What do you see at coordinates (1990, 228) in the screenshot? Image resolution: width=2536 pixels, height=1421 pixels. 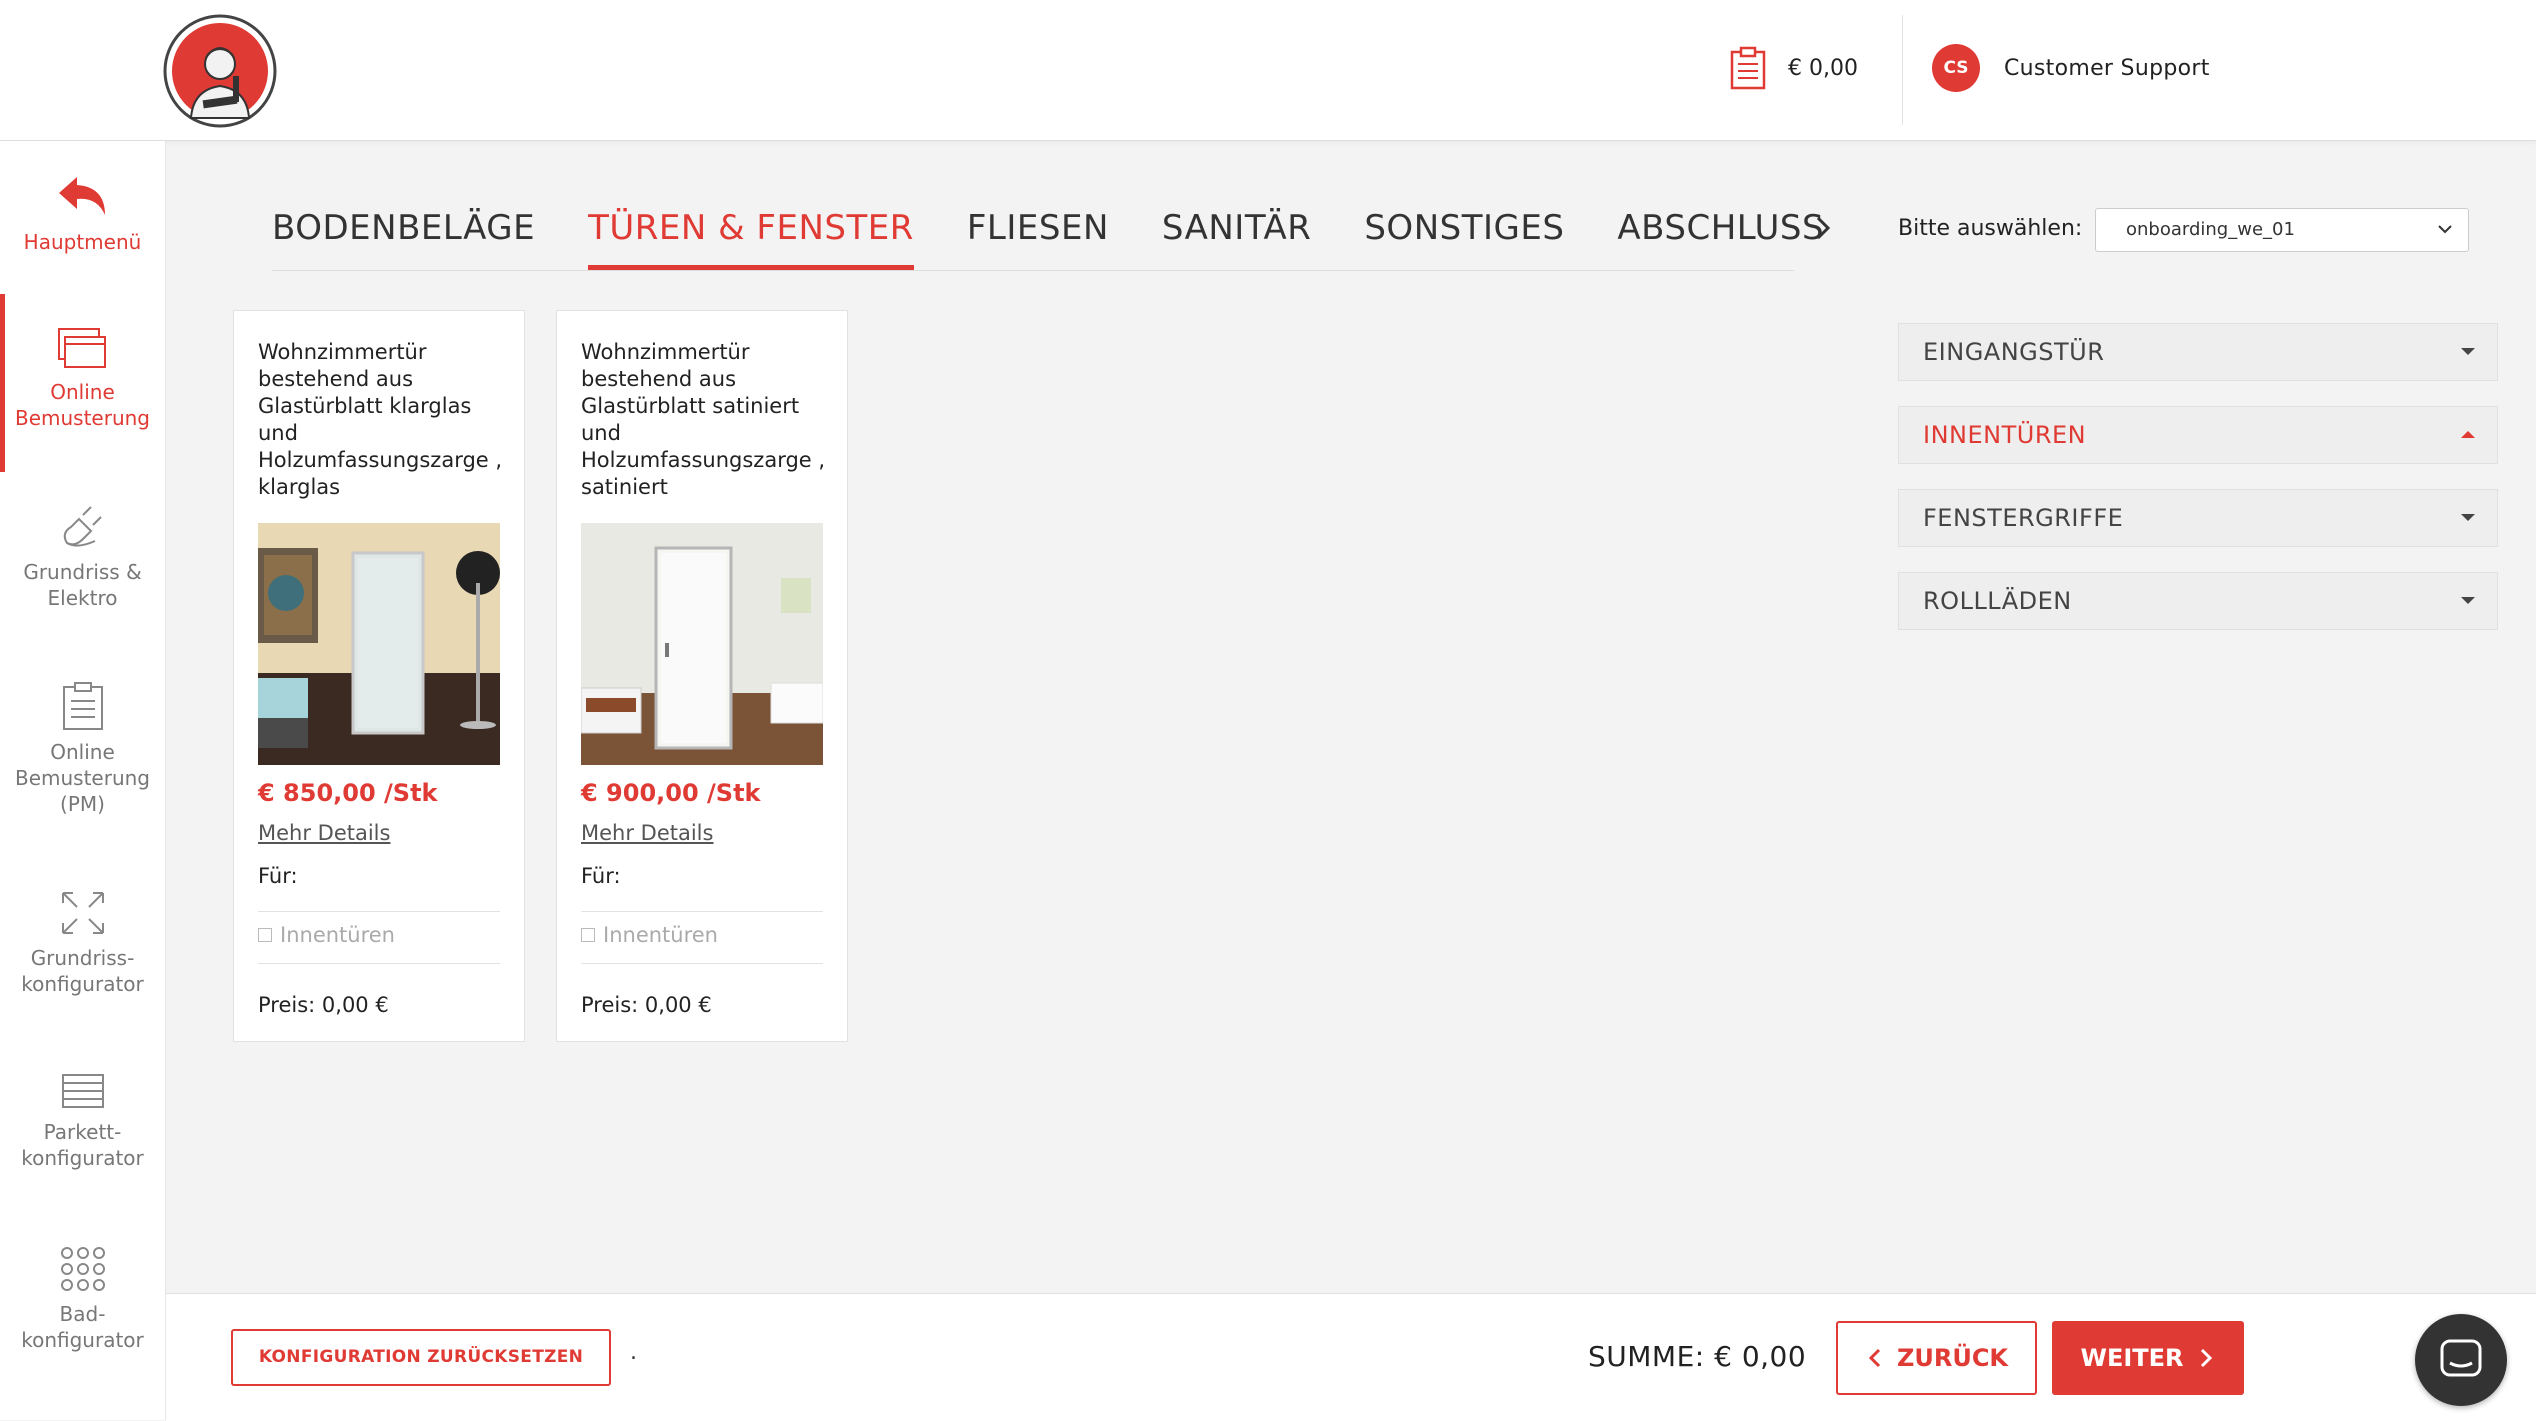 I see `select-label: Bitte auswählen:` at bounding box center [1990, 228].